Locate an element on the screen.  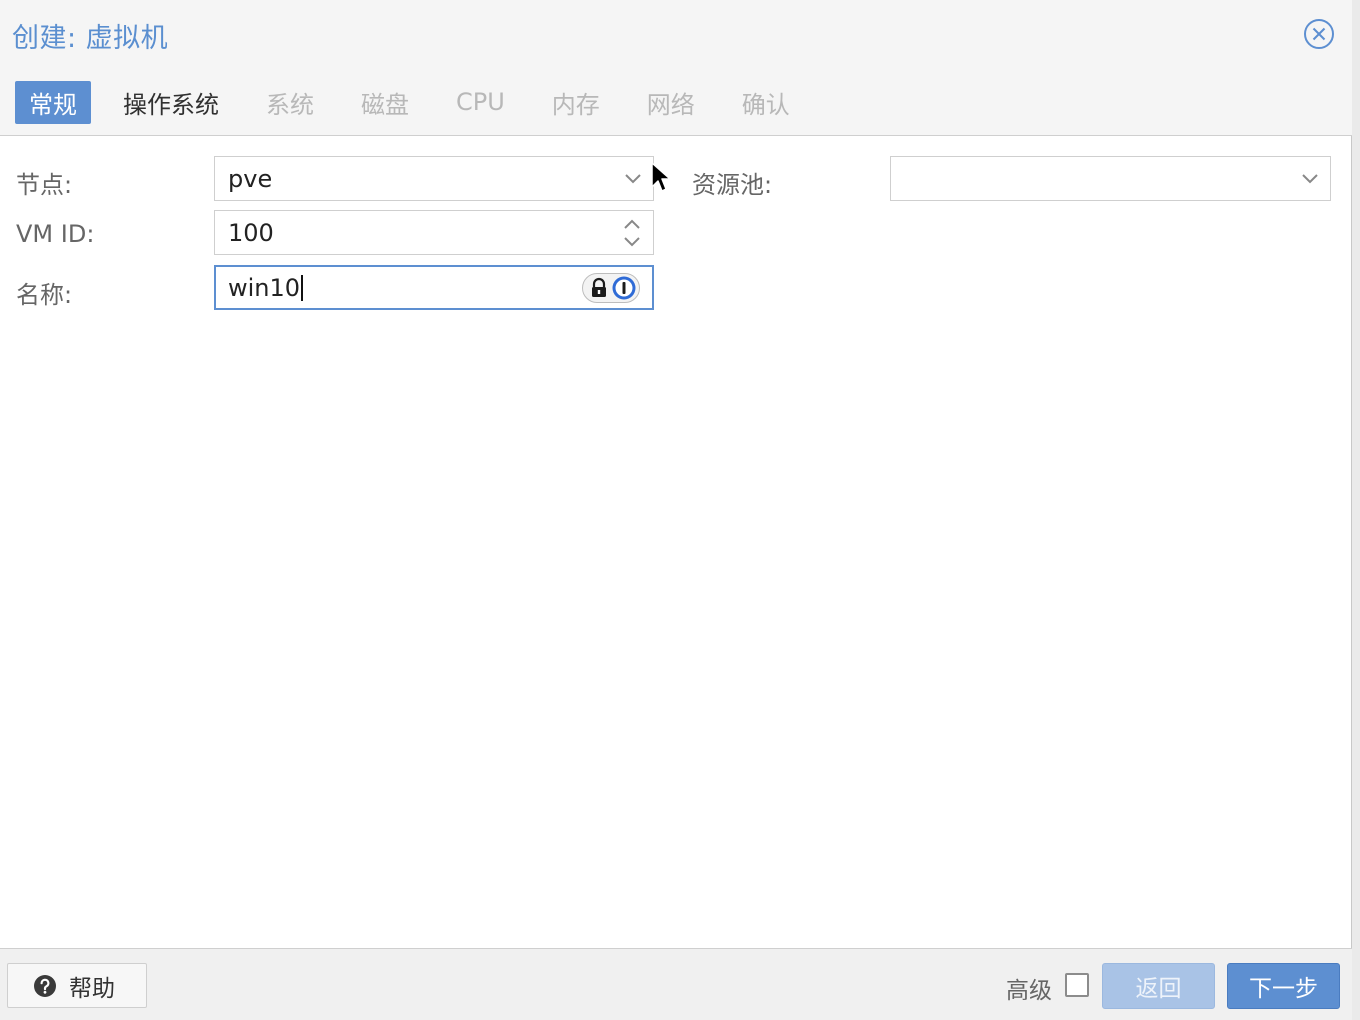
node-value: pve is located at coordinates (250, 179).